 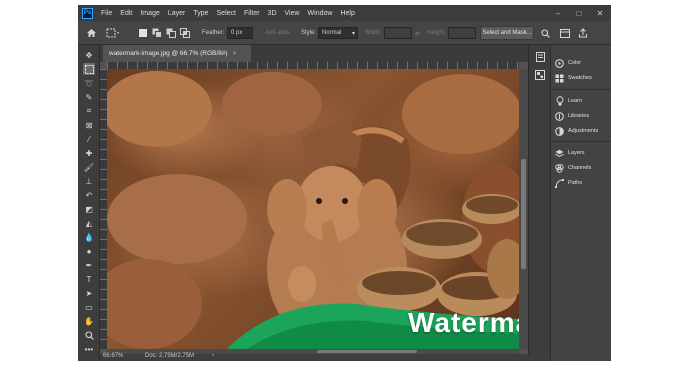 What do you see at coordinates (213, 356) in the screenshot?
I see `status-menu-arrow-icon: ›` at bounding box center [213, 356].